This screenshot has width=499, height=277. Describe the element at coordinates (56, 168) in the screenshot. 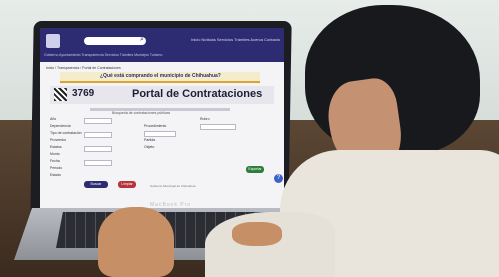

I see `form-label: Periodo` at that location.